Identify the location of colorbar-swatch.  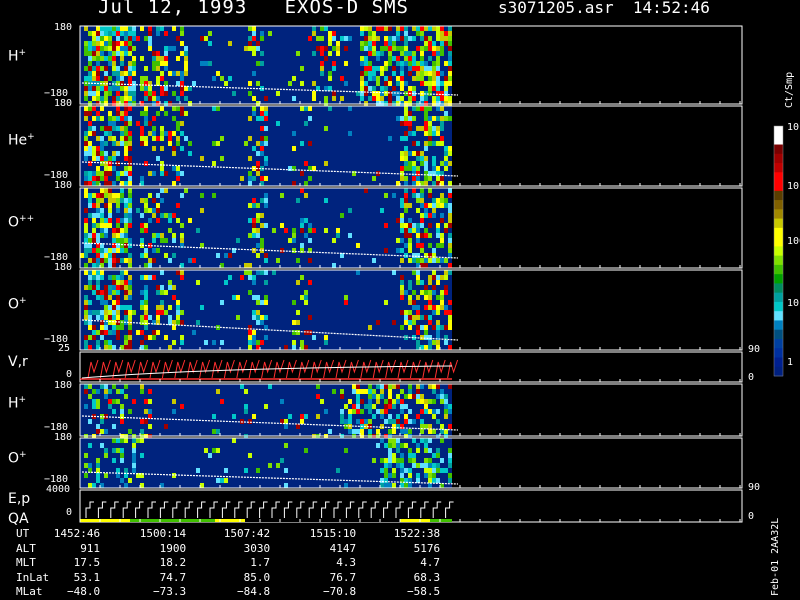
(778, 362).